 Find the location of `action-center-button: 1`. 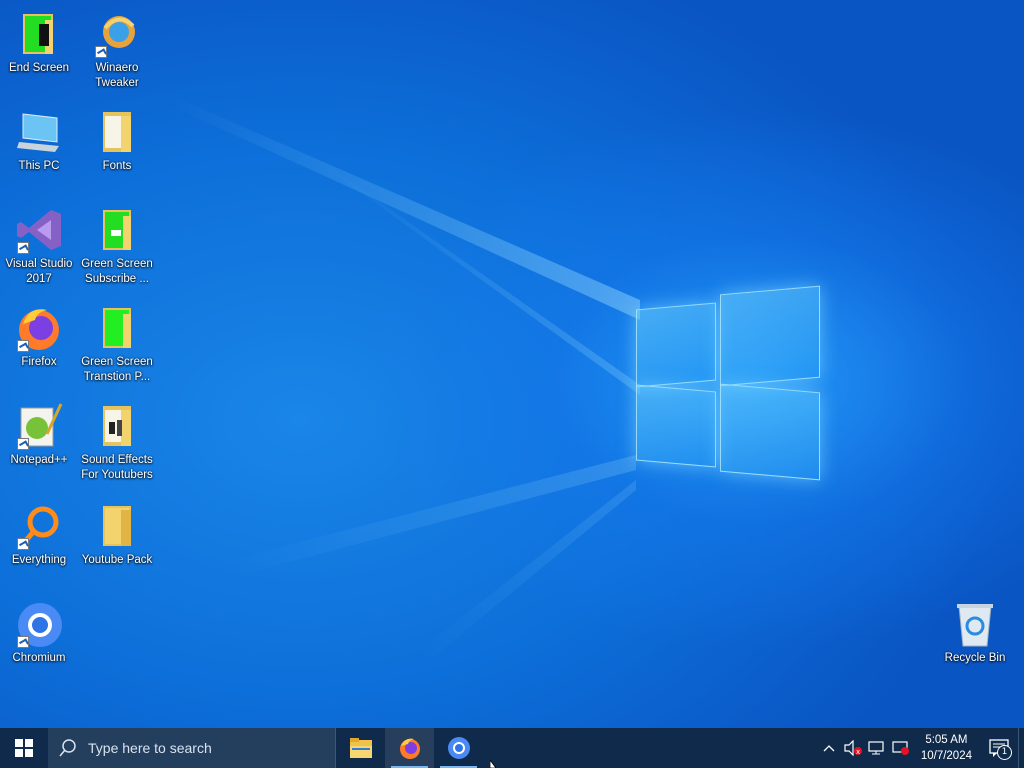

action-center-button: 1 is located at coordinates (999, 748).